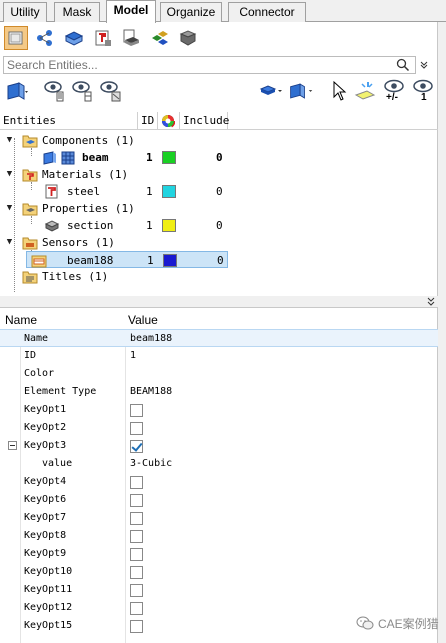  What do you see at coordinates (204, 121) in the screenshot?
I see `col-include: Include` at bounding box center [204, 121].